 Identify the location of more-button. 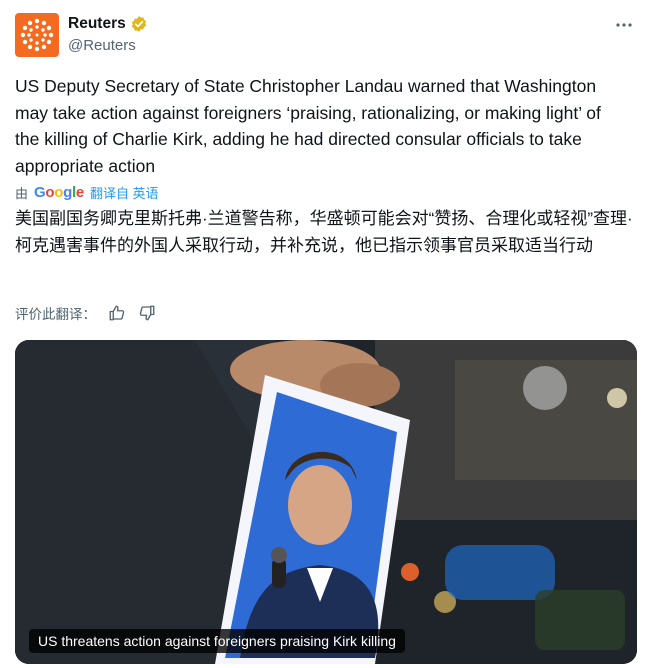
(624, 25).